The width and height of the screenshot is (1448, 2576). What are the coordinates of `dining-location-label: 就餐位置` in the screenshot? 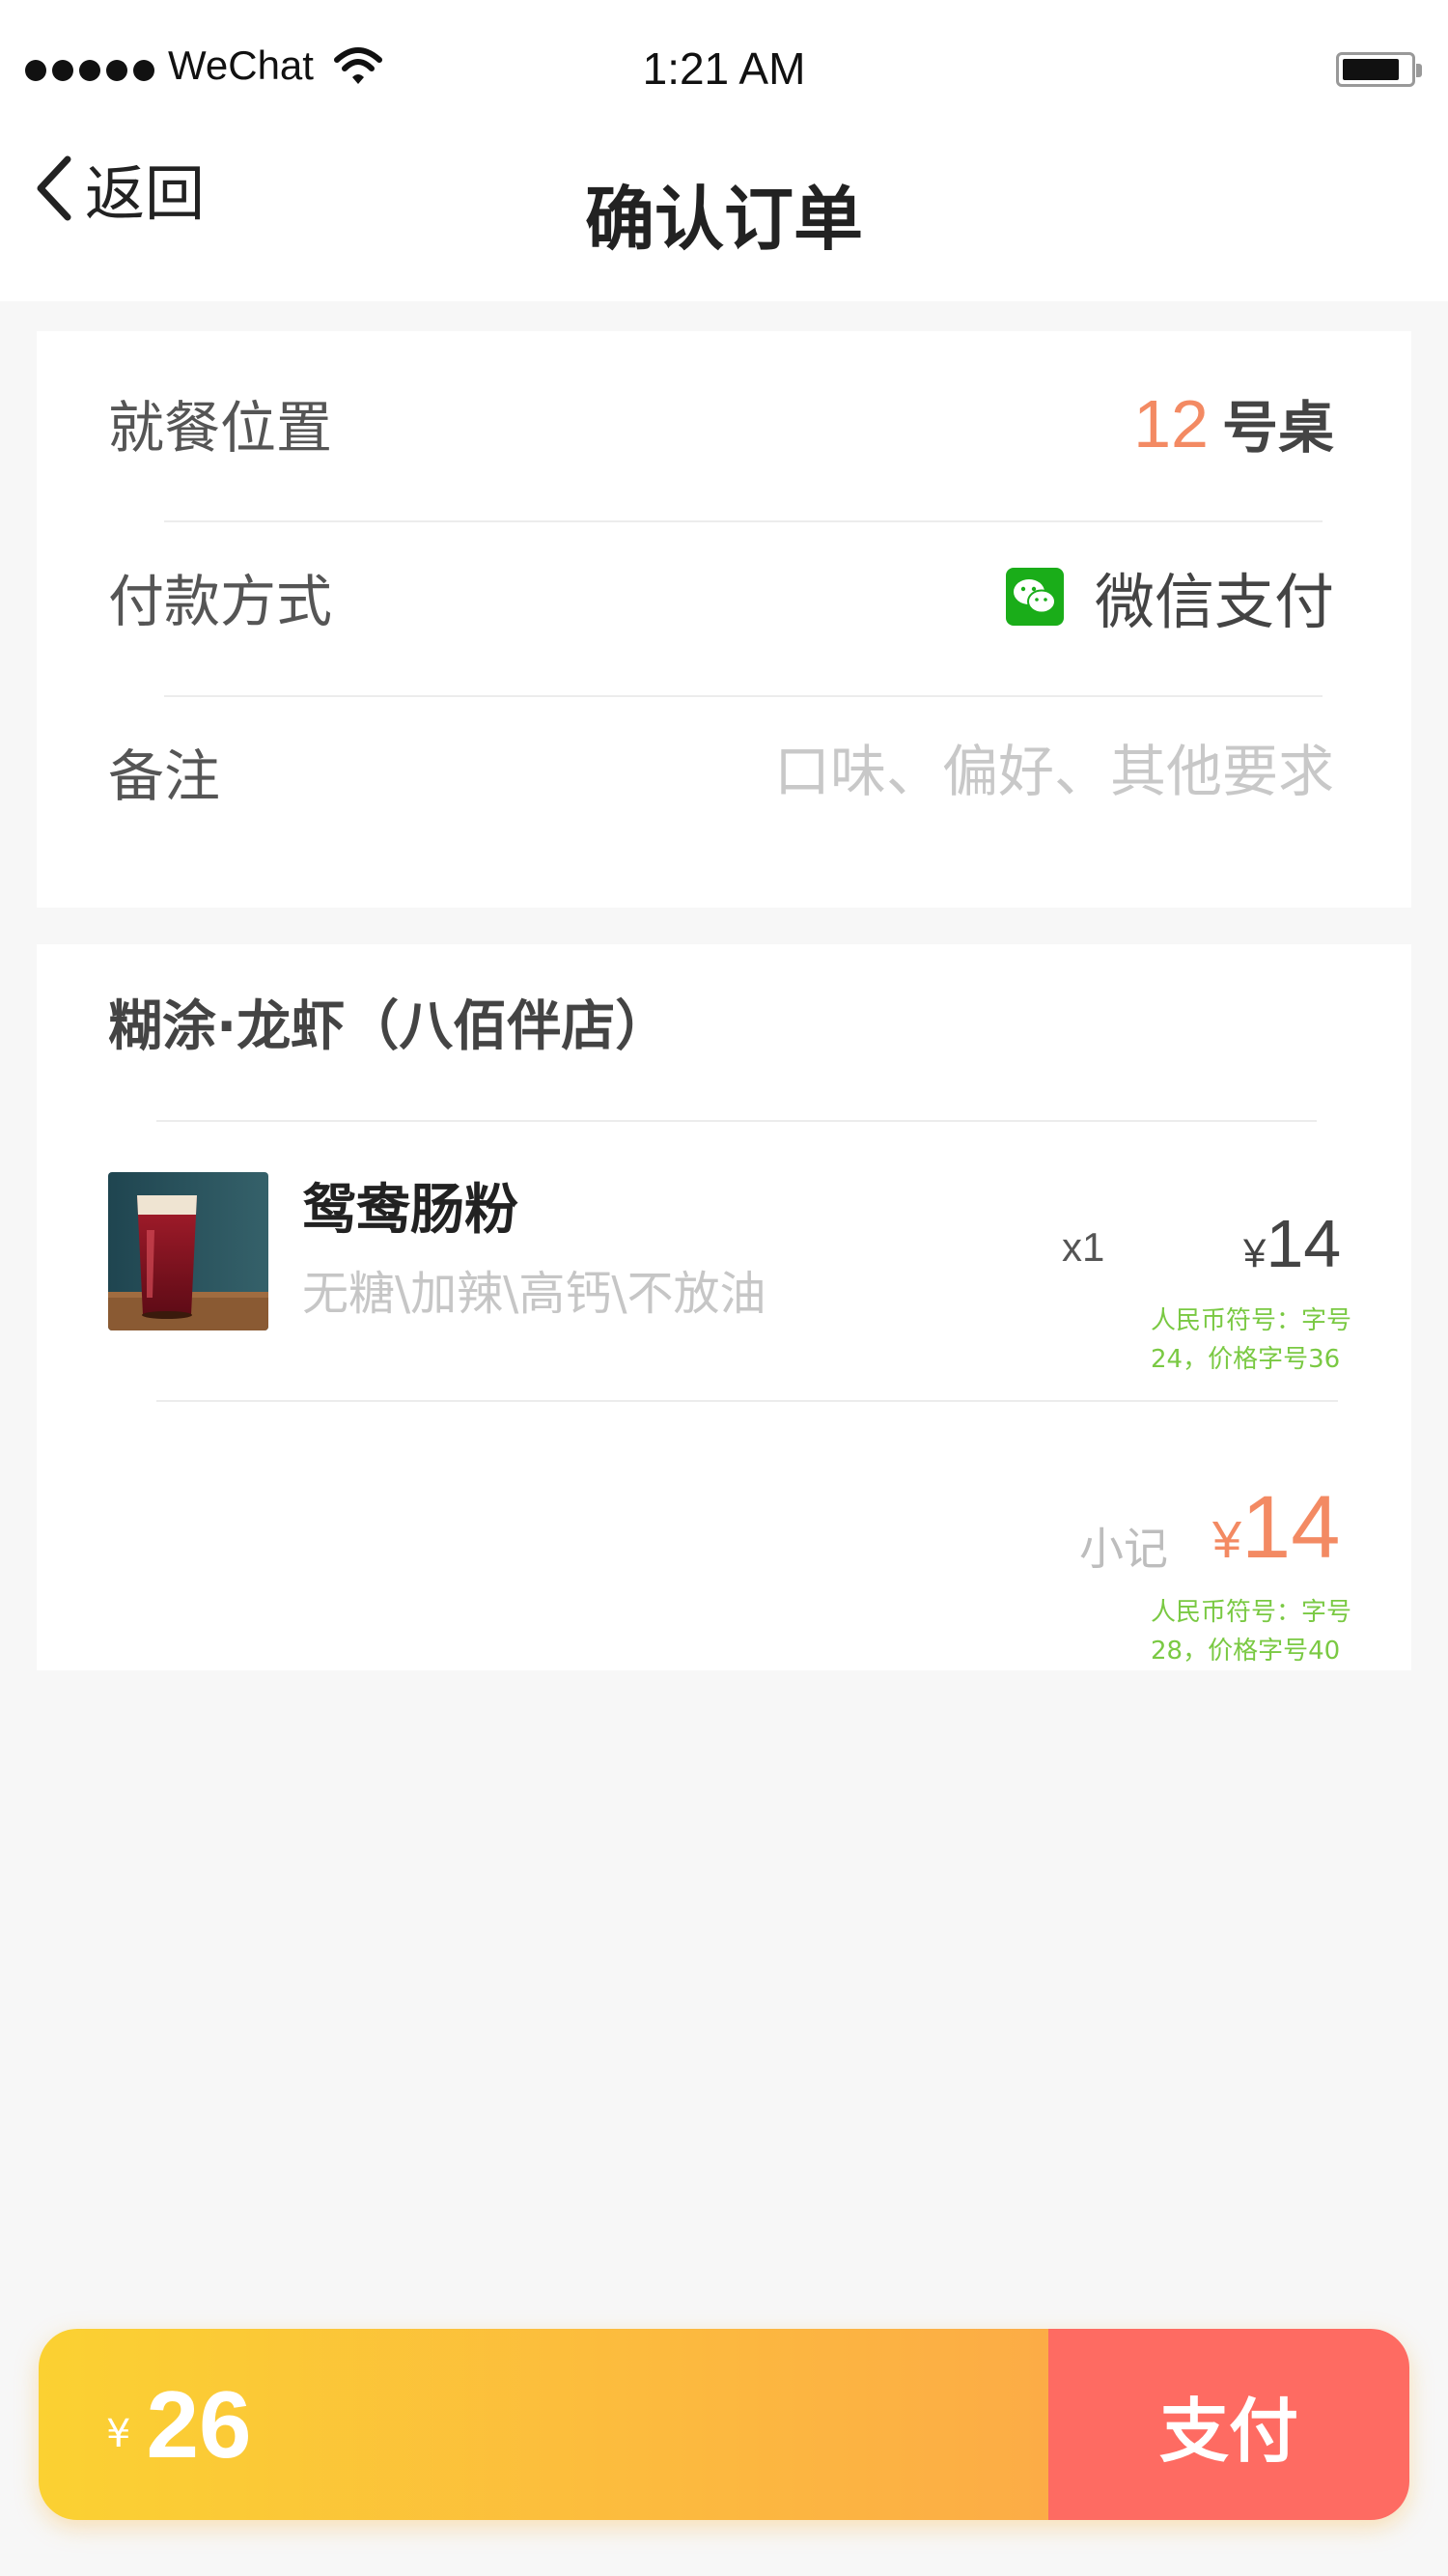 It's located at (221, 428).